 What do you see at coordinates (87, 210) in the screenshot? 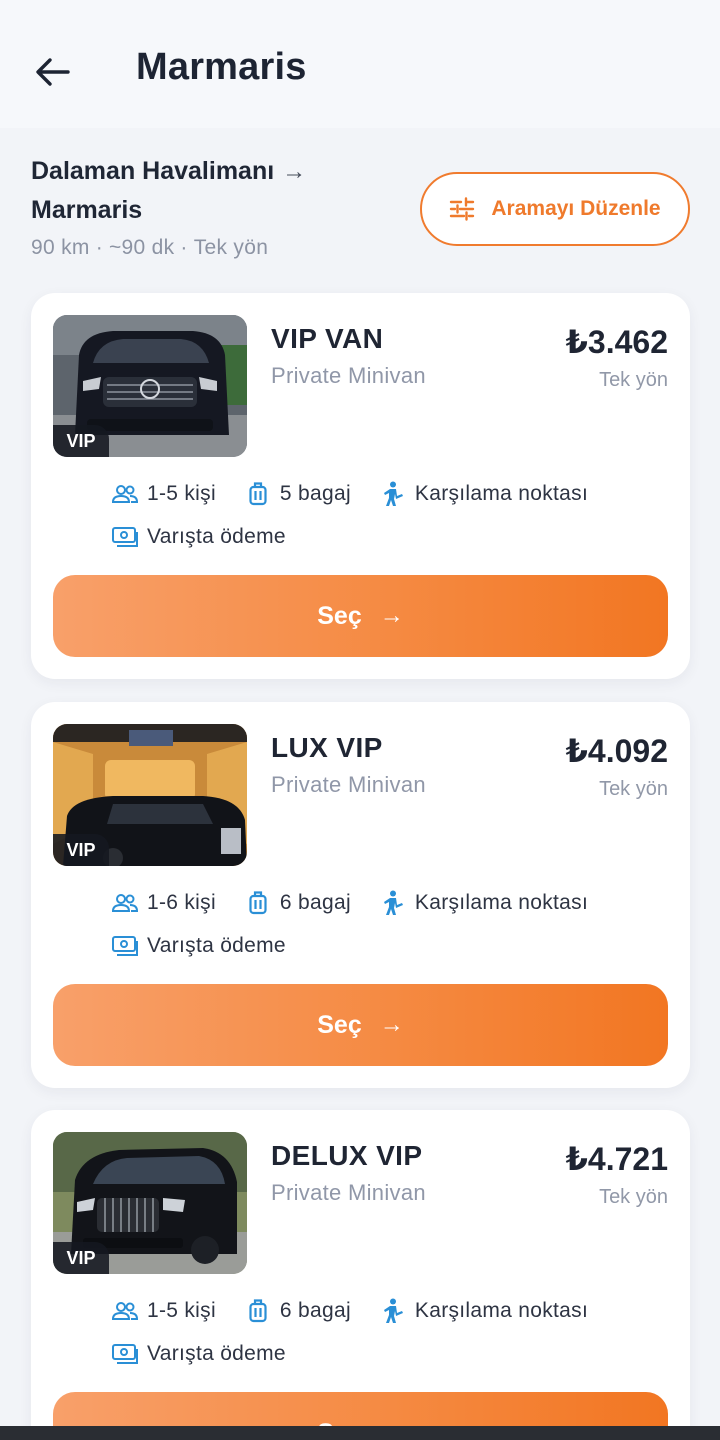
I see `route-to: Marmaris` at bounding box center [87, 210].